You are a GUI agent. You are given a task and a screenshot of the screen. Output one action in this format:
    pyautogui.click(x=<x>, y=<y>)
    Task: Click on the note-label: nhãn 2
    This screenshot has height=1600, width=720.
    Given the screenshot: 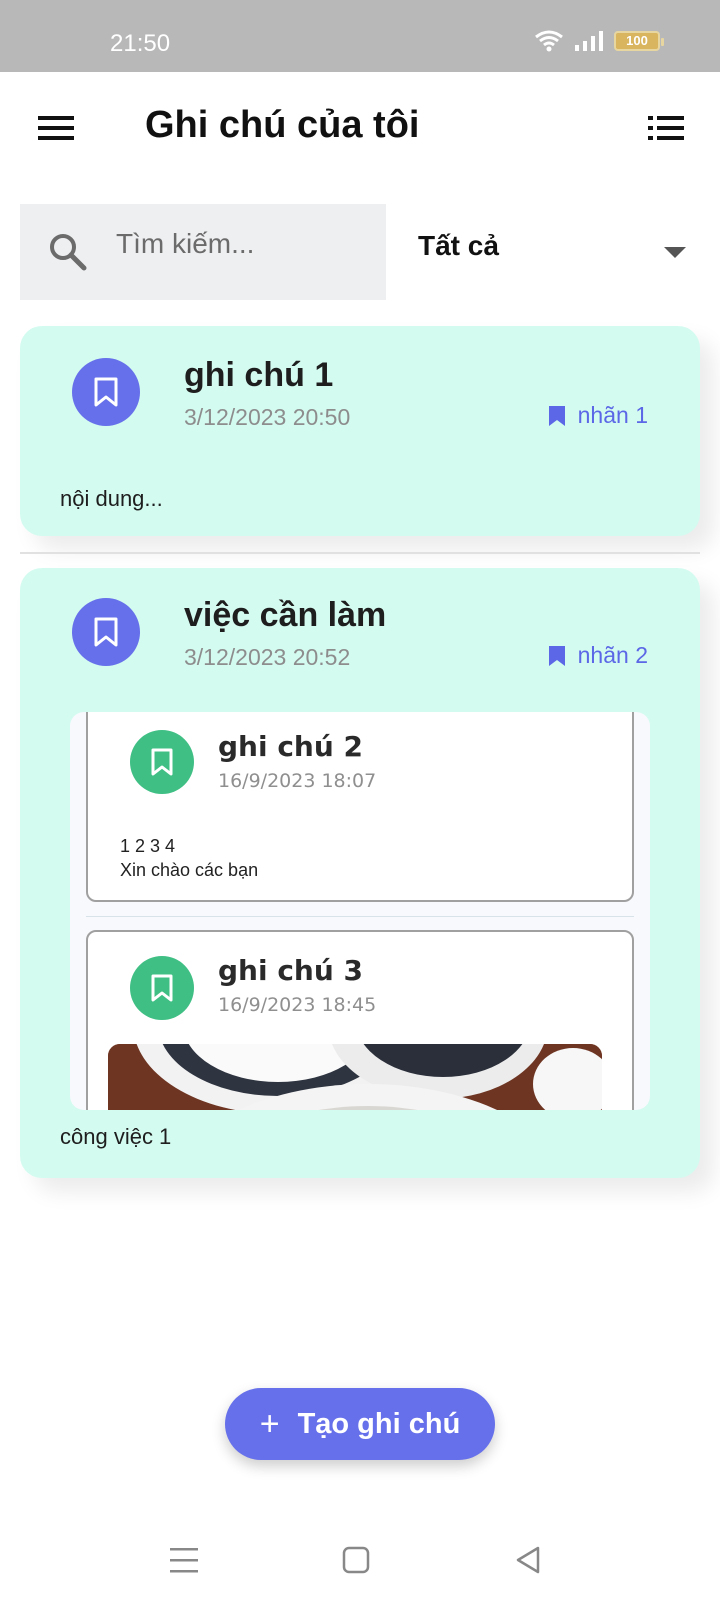 What is the action you would take?
    pyautogui.click(x=598, y=655)
    